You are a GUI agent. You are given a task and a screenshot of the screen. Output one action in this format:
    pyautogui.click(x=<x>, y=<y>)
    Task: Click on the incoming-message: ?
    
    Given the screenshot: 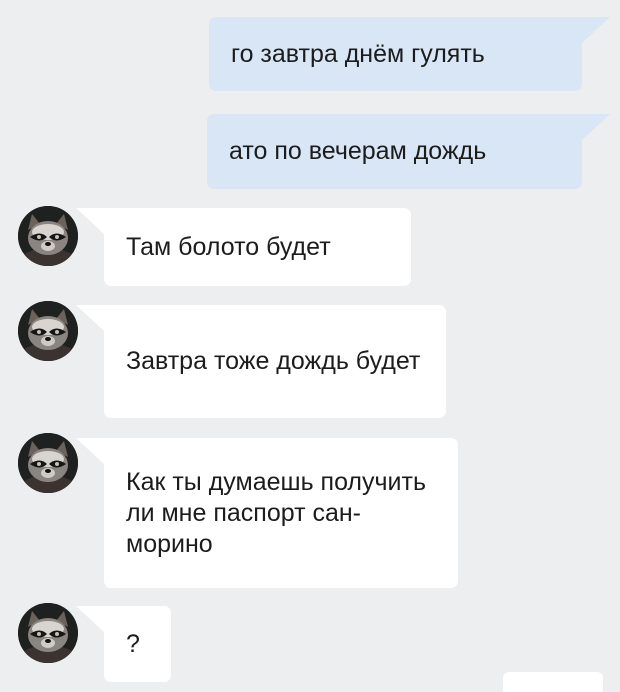 What is the action you would take?
    pyautogui.click(x=137, y=644)
    